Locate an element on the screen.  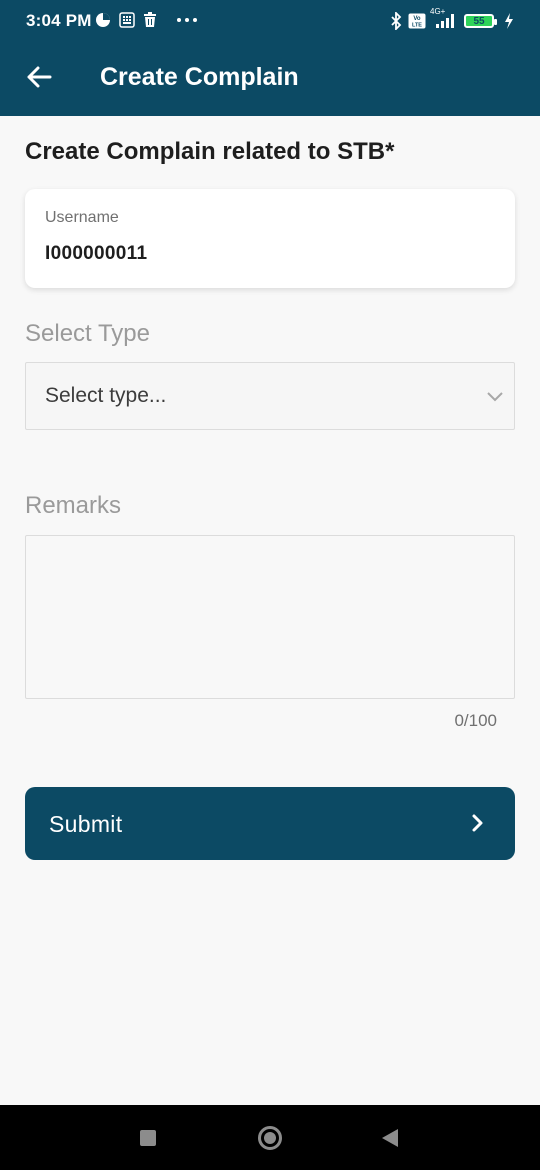
svg-text: Vo is located at coordinates (417, 19).